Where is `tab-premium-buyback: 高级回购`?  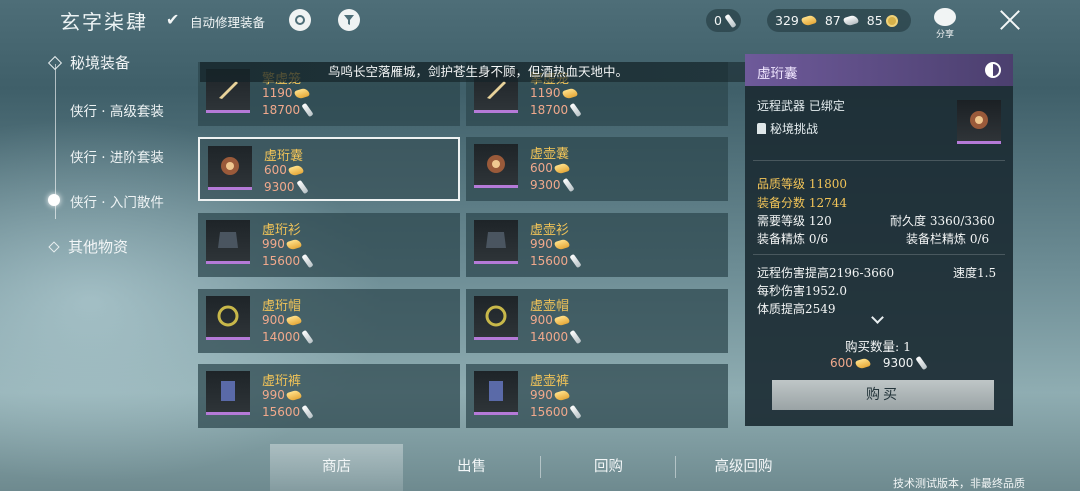
tab-premium-buyback: 高级回购 is located at coordinates (743, 467).